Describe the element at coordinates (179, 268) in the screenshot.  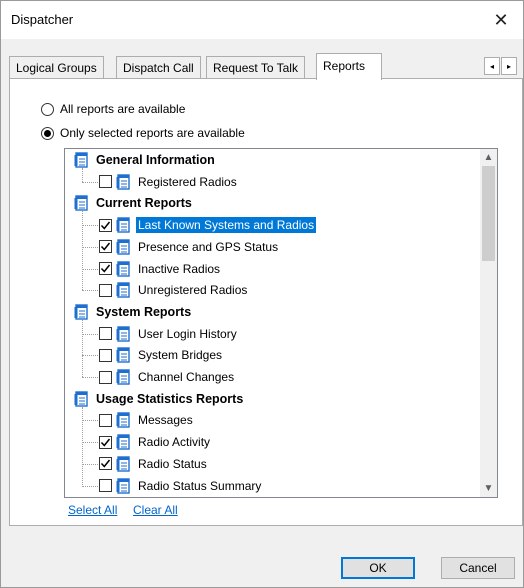
I see `tree-item-label: Inactive Radios` at that location.